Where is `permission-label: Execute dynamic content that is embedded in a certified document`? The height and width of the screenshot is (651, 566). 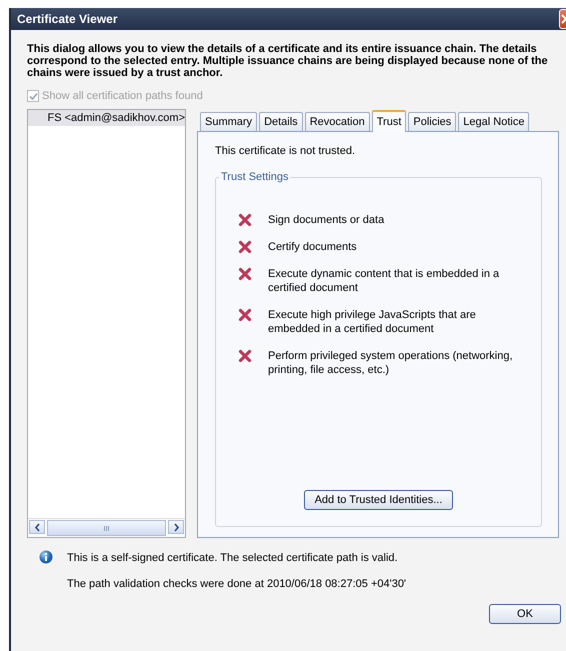
permission-label: Execute dynamic content that is embedded in a certified document is located at coordinates (384, 281).